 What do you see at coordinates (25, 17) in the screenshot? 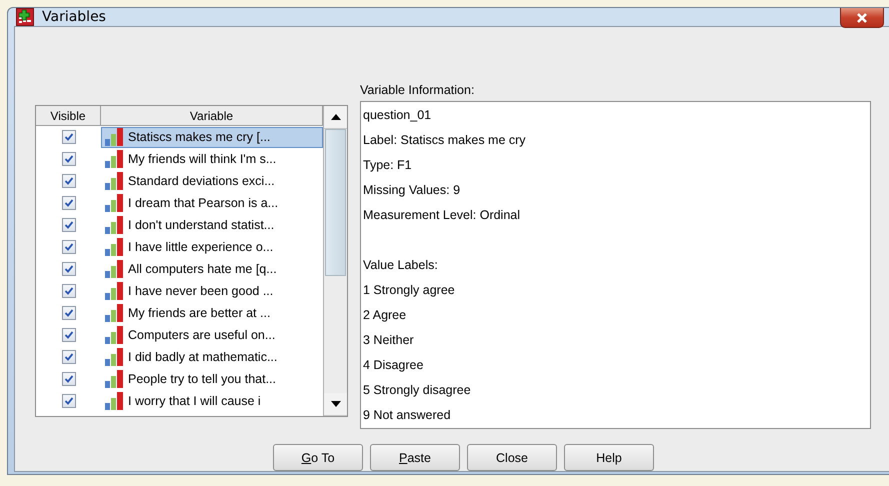
I see `grid-plus-icon` at bounding box center [25, 17].